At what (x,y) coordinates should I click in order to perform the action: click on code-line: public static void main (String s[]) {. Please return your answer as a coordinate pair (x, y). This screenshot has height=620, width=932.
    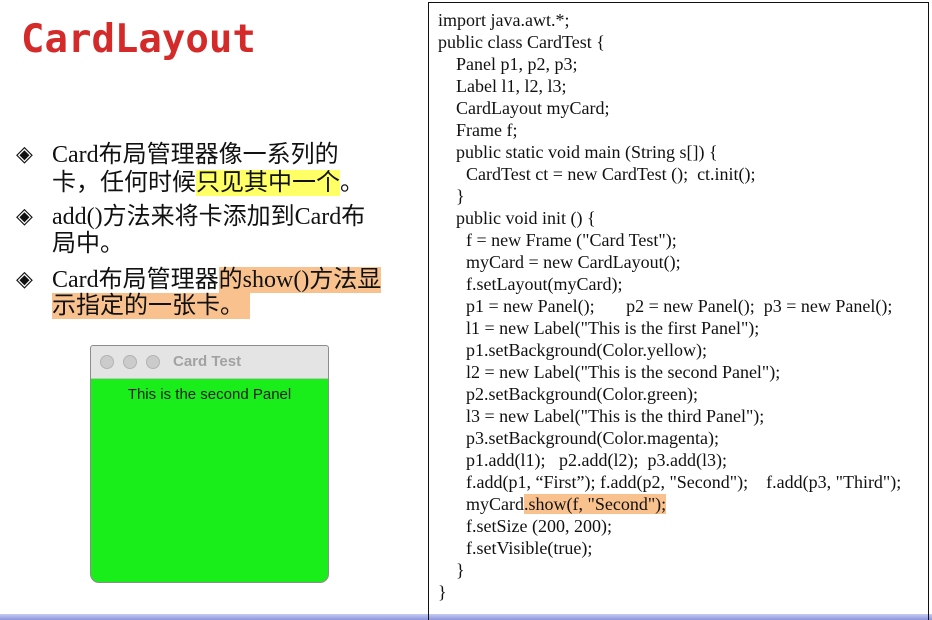
    Looking at the image, I should click on (587, 152).